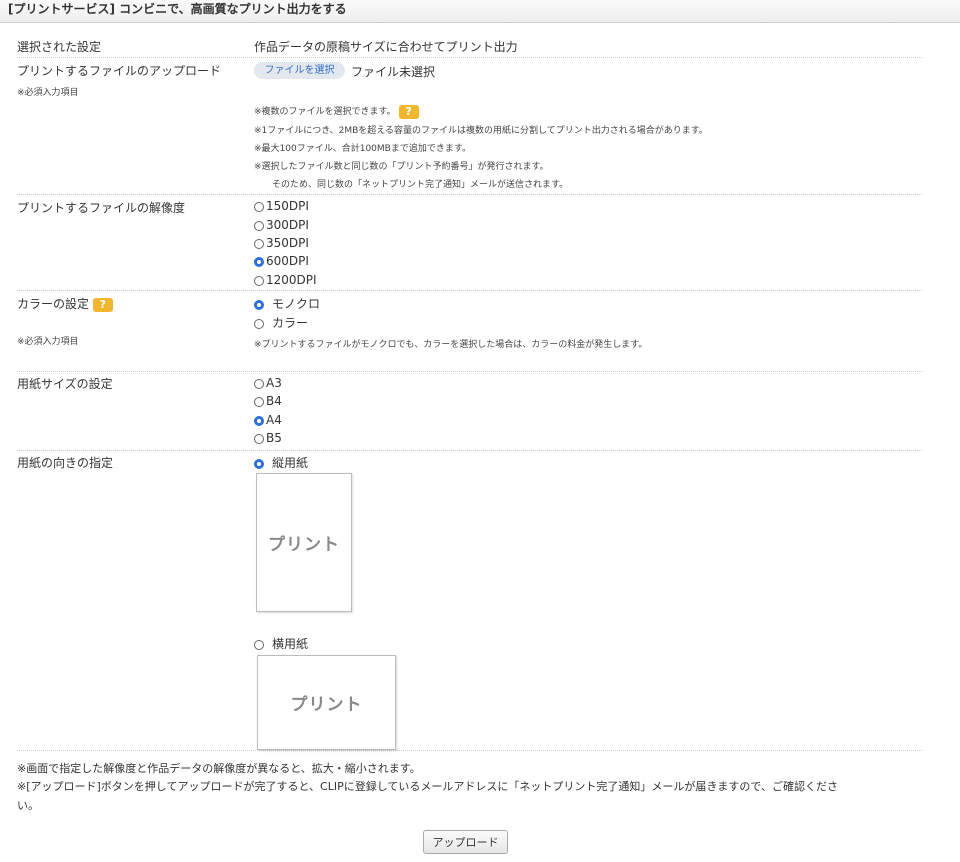 The height and width of the screenshot is (862, 960). Describe the element at coordinates (65, 384) in the screenshot. I see `paper-size-label: 用紙サイズの設定` at that location.